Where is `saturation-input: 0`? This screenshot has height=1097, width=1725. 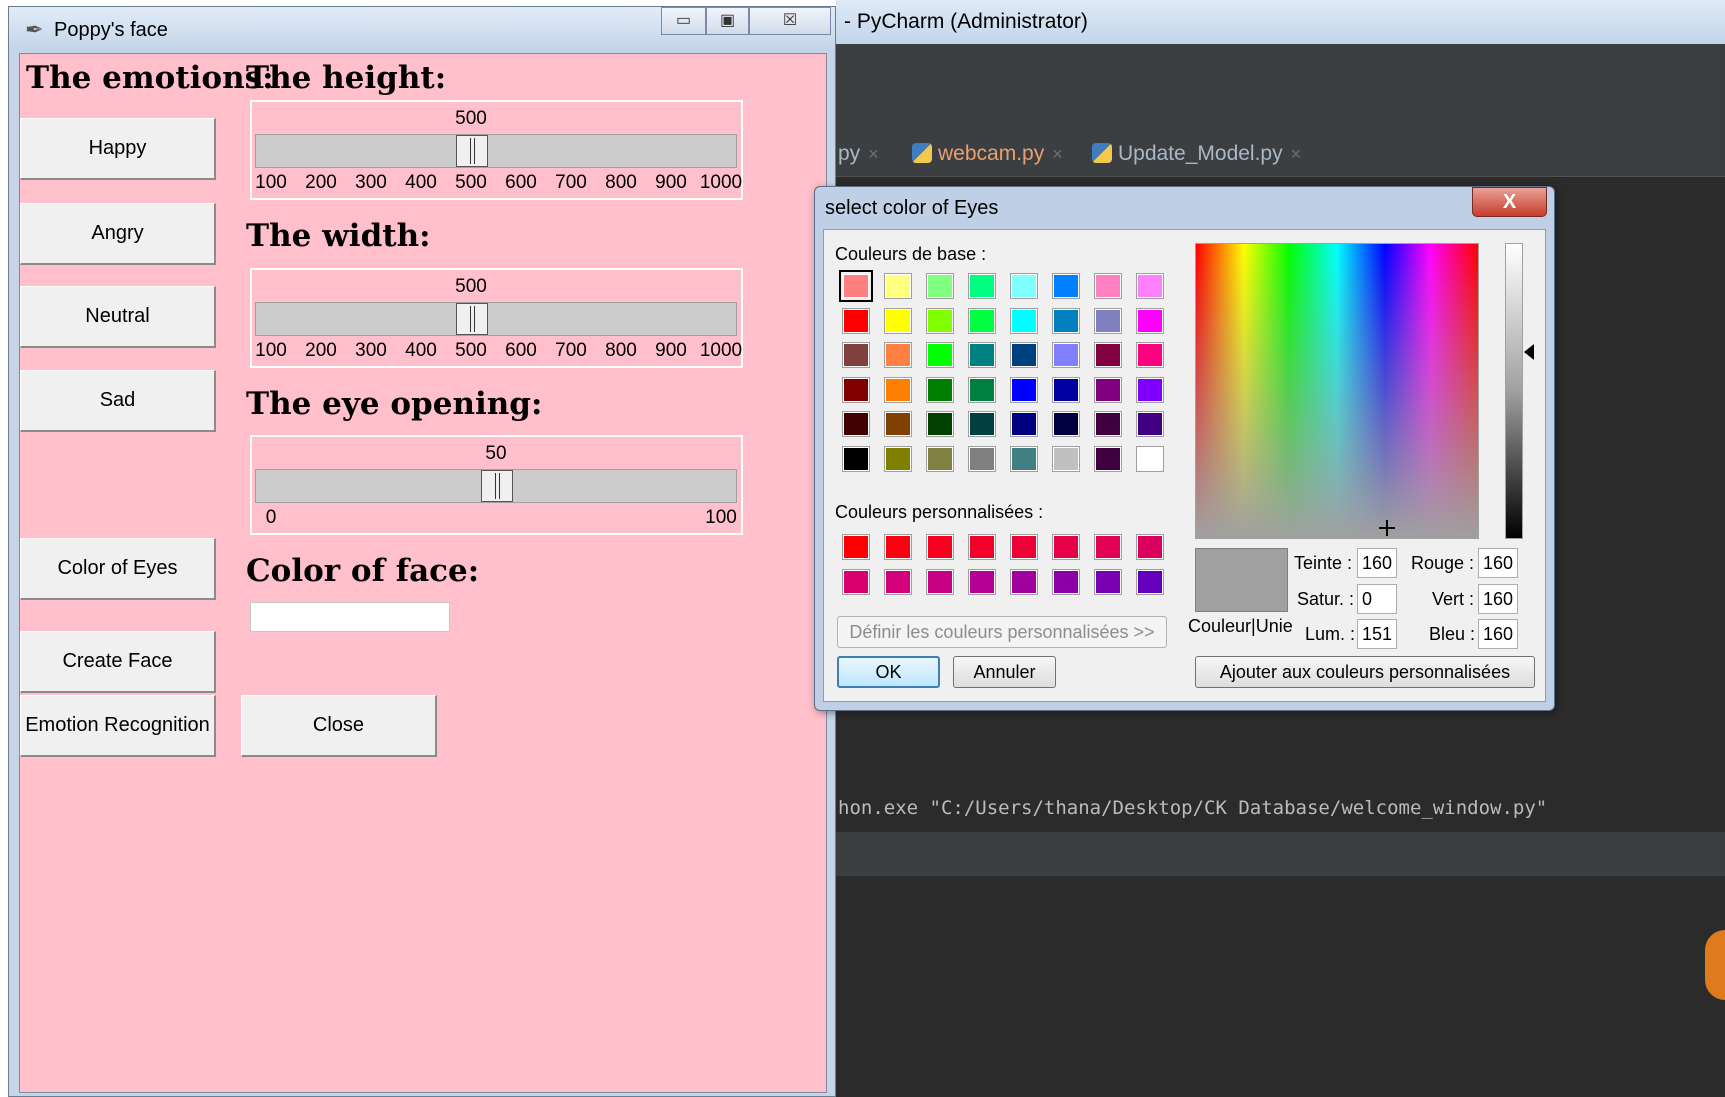 saturation-input: 0 is located at coordinates (1377, 599).